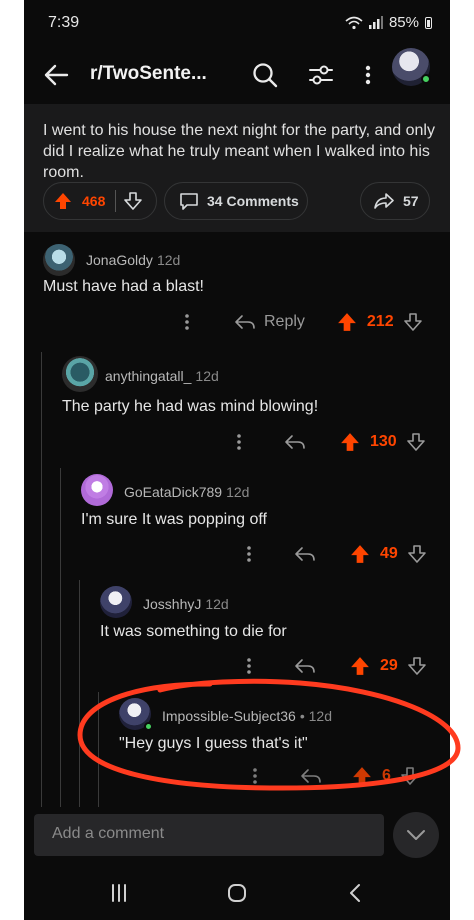 This screenshot has height=920, width=474. I want to click on chevron-down-icon, so click(416, 835).